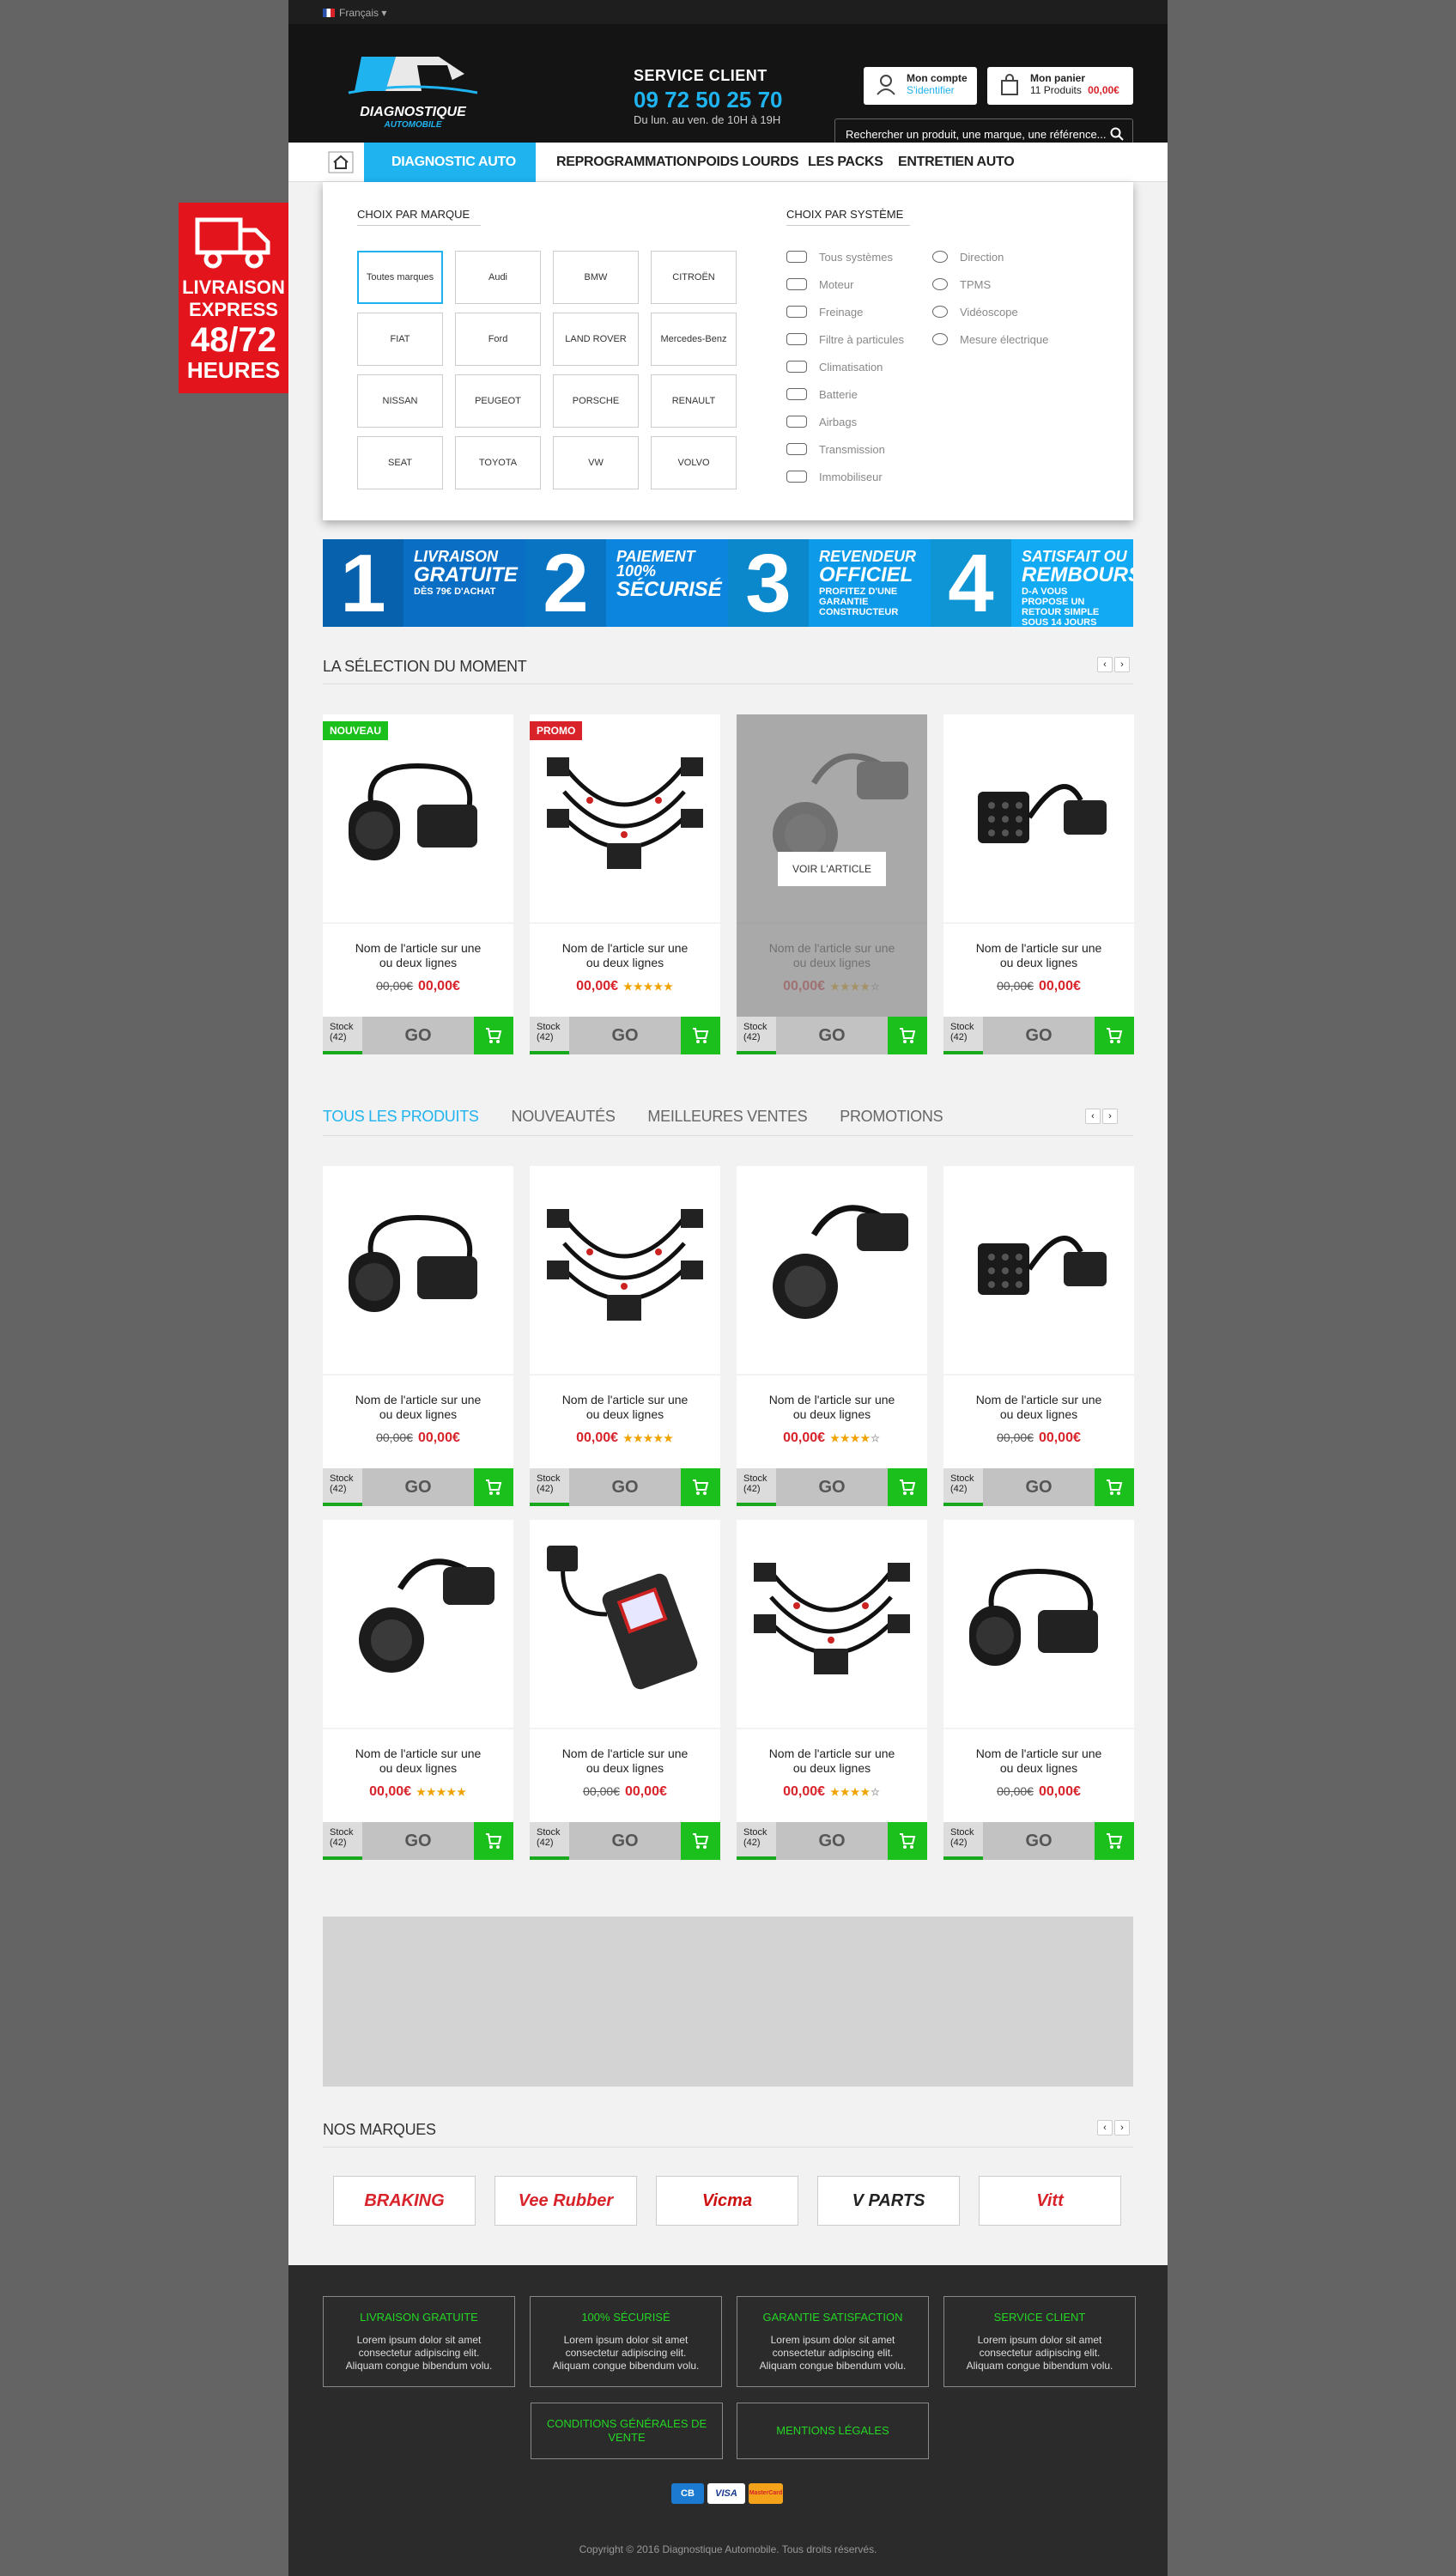  I want to click on brand-landrover: LAND ROVER, so click(596, 339).